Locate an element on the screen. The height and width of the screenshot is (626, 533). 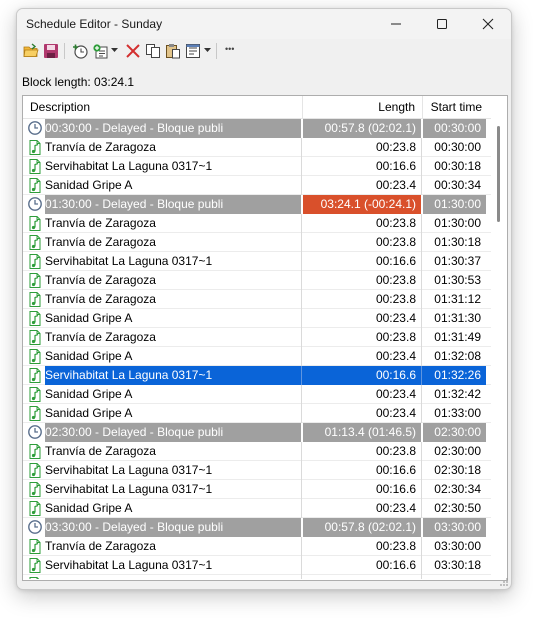
list-item: Sanidad Gripe A 00:23.4 01:33:00 is located at coordinates (257, 413).